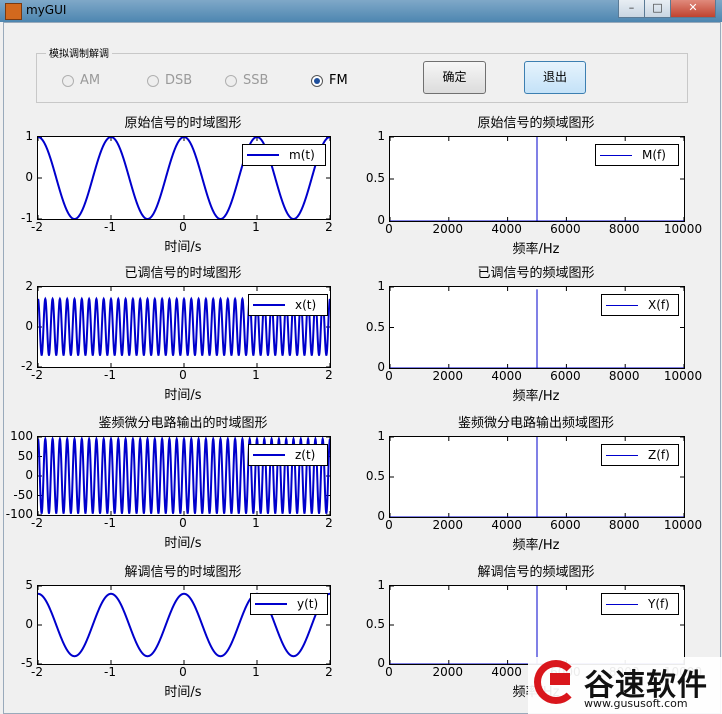  I want to click on radio-label: FM, so click(338, 80).